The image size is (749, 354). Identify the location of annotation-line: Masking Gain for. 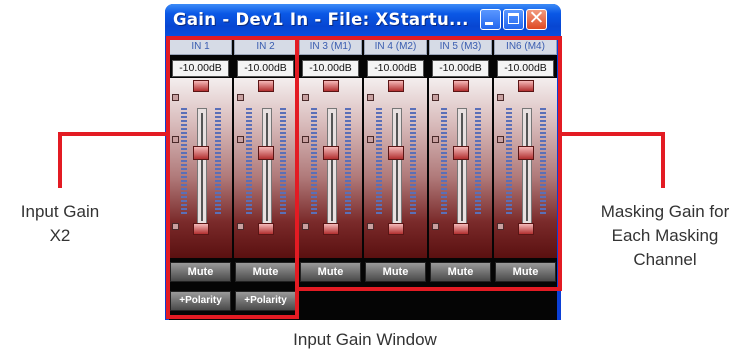
(665, 211).